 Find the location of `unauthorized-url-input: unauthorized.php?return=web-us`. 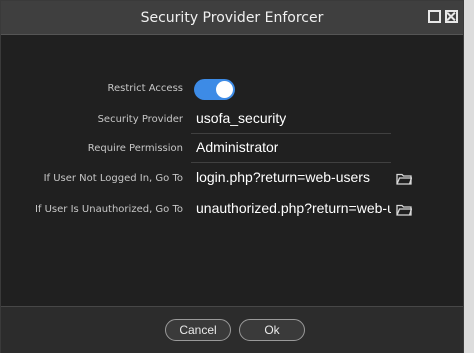

unauthorized-url-input: unauthorized.php?return=web-us is located at coordinates (293, 208).